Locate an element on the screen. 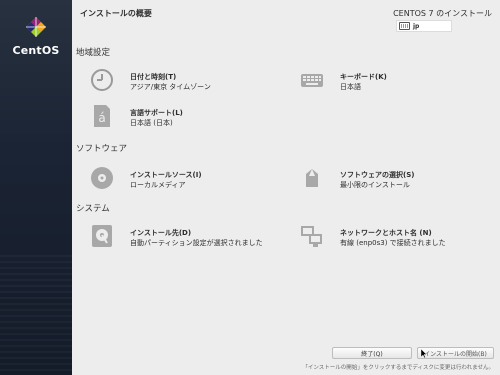 The image size is (500, 375). spoke-install-source-status: ローカルメディア is located at coordinates (158, 185).